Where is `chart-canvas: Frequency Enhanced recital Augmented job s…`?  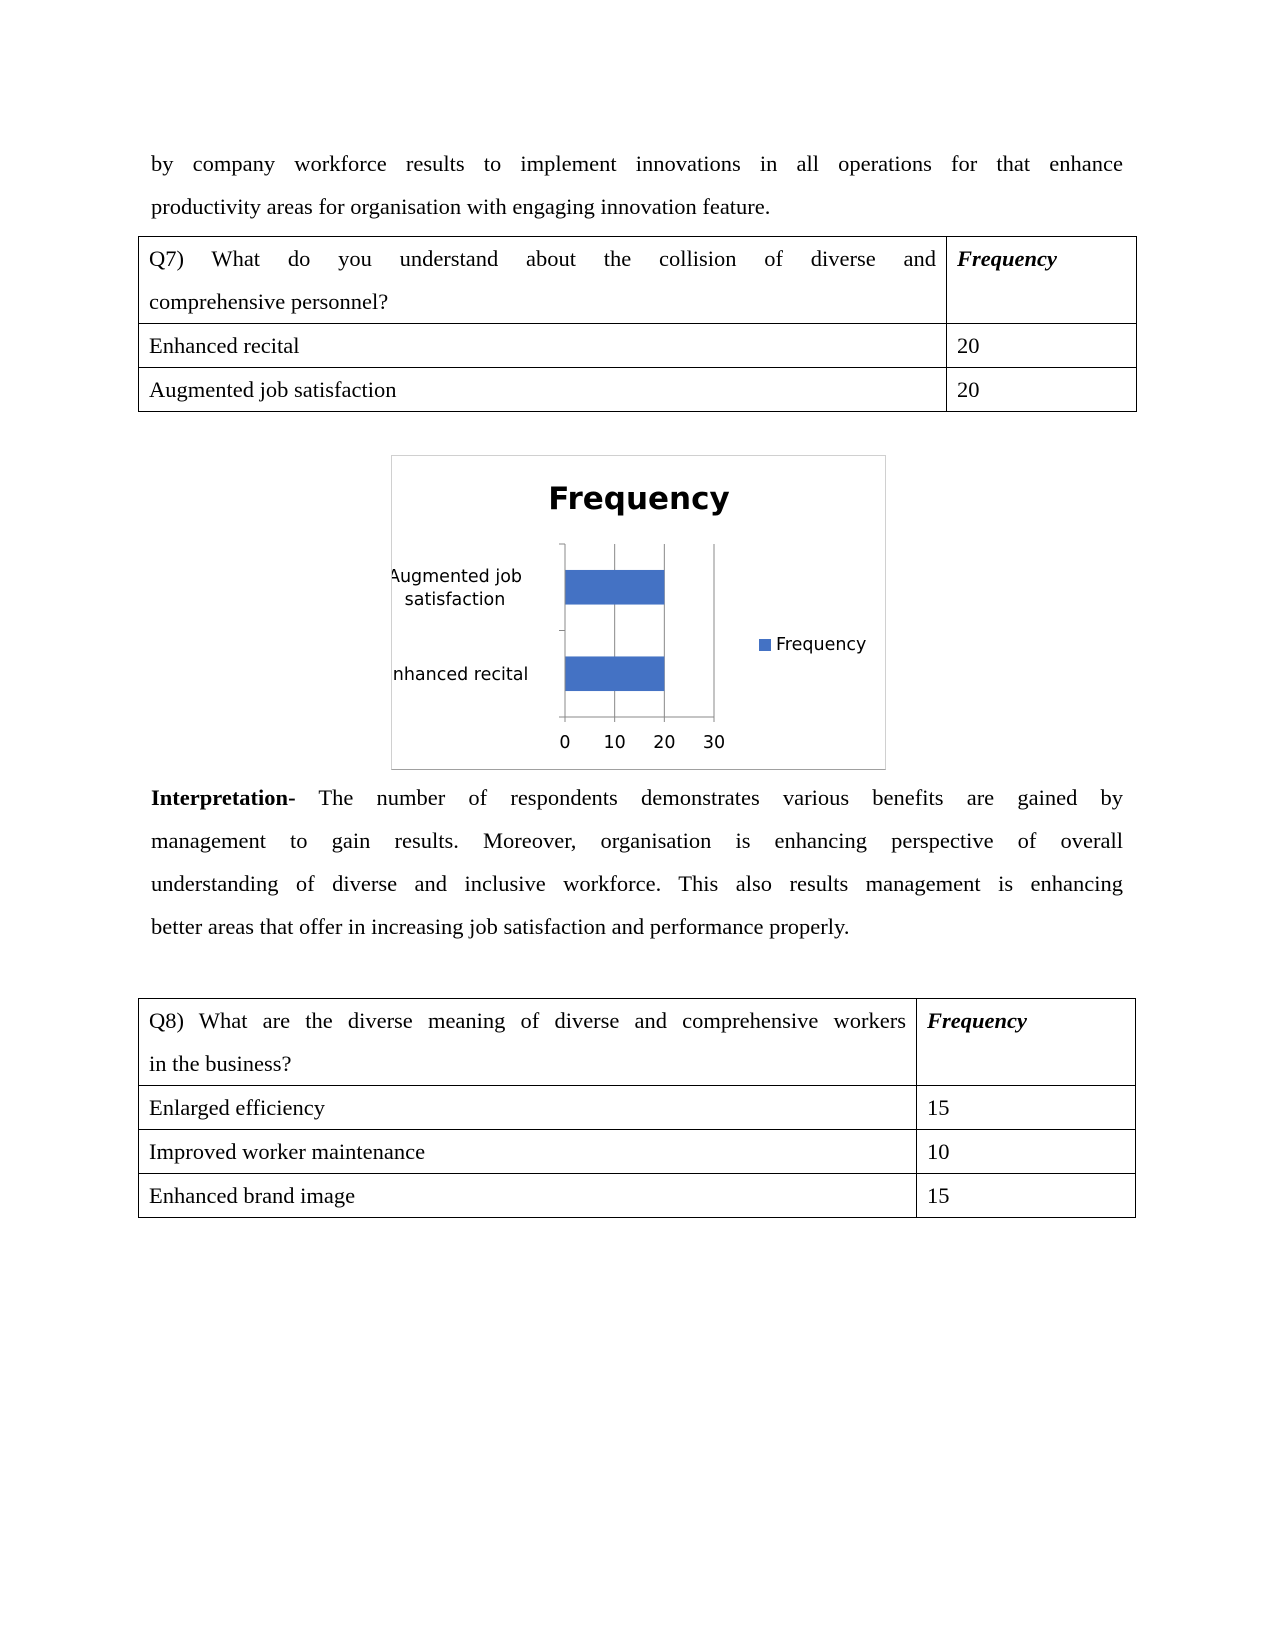
chart-canvas: Frequency Enhanced recital Augmented job s… is located at coordinates (629, 617).